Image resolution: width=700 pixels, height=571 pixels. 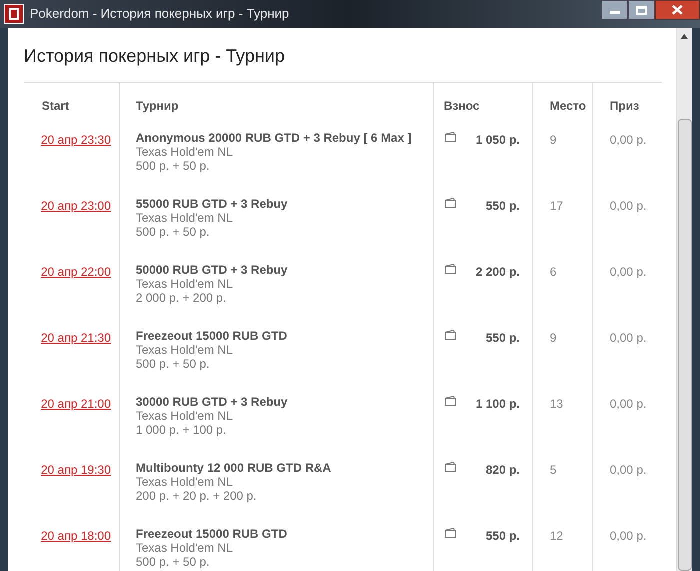 I want to click on buyin-detail: 2 000 р. + 200 р., so click(x=181, y=298).